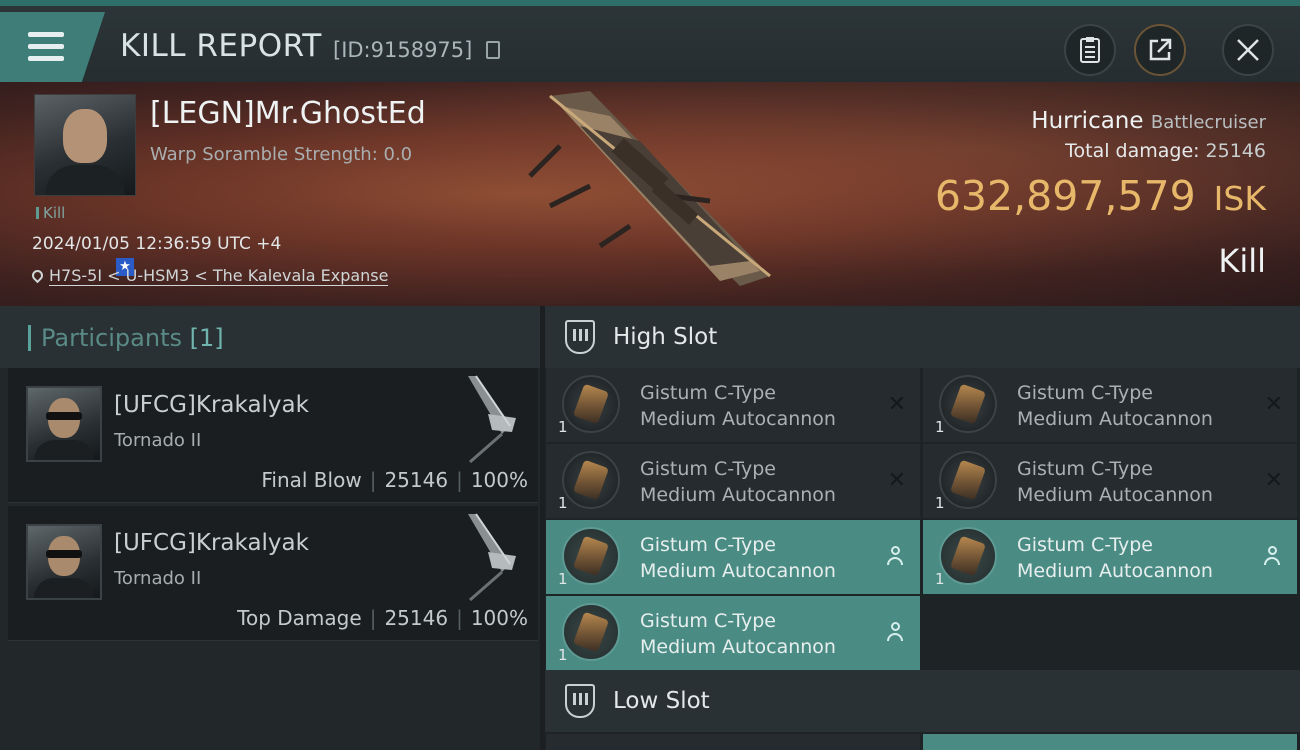 Image resolution: width=1300 pixels, height=750 pixels. Describe the element at coordinates (219, 276) in the screenshot. I see `location-link: H7S-5I < U-HSM3 < The Kalevala Expanse` at that location.